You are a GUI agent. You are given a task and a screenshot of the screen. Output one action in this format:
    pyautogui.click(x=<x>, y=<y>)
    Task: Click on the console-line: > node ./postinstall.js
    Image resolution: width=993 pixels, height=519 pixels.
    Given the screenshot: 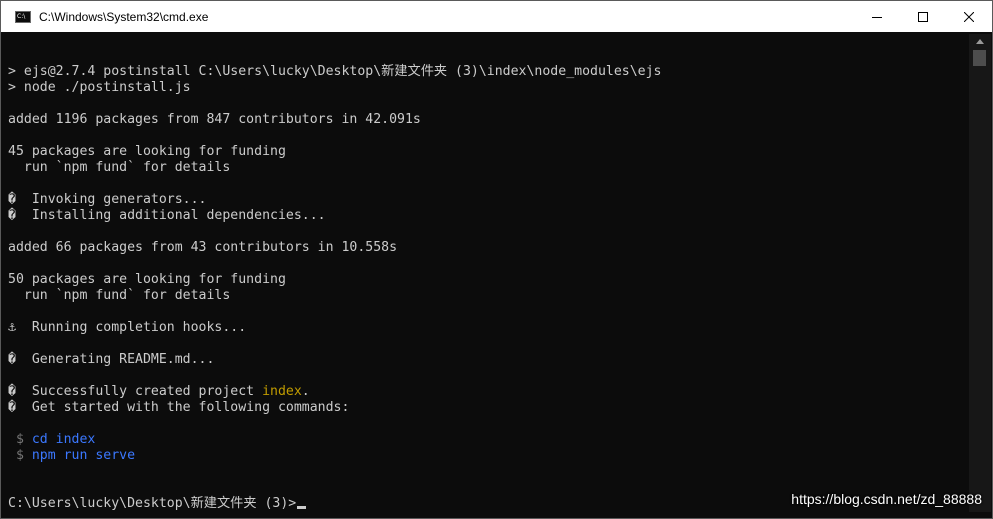 What is the action you would take?
    pyautogui.click(x=99, y=88)
    